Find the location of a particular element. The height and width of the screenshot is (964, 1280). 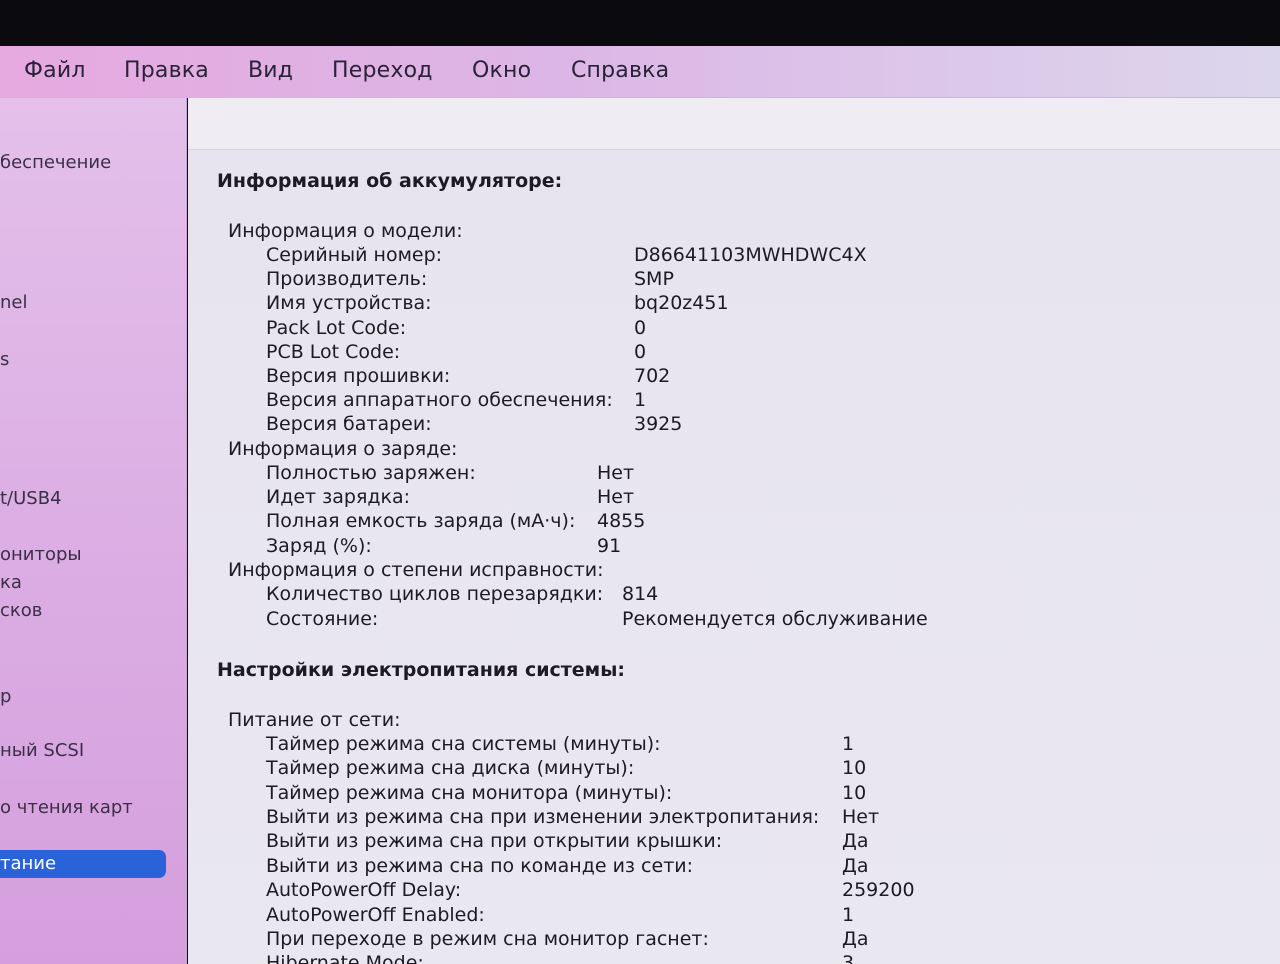

row-label: Полностью заряжен: is located at coordinates (371, 473).